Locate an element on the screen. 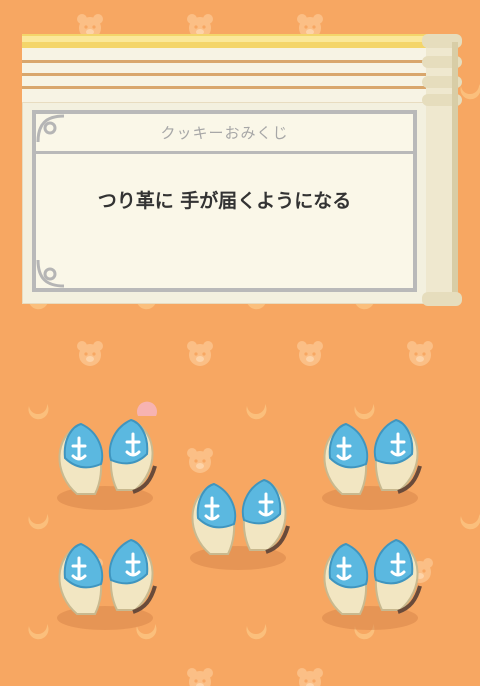 The height and width of the screenshot is (686, 480). ornament-bottom-left-icon is located at coordinates (50, 273).